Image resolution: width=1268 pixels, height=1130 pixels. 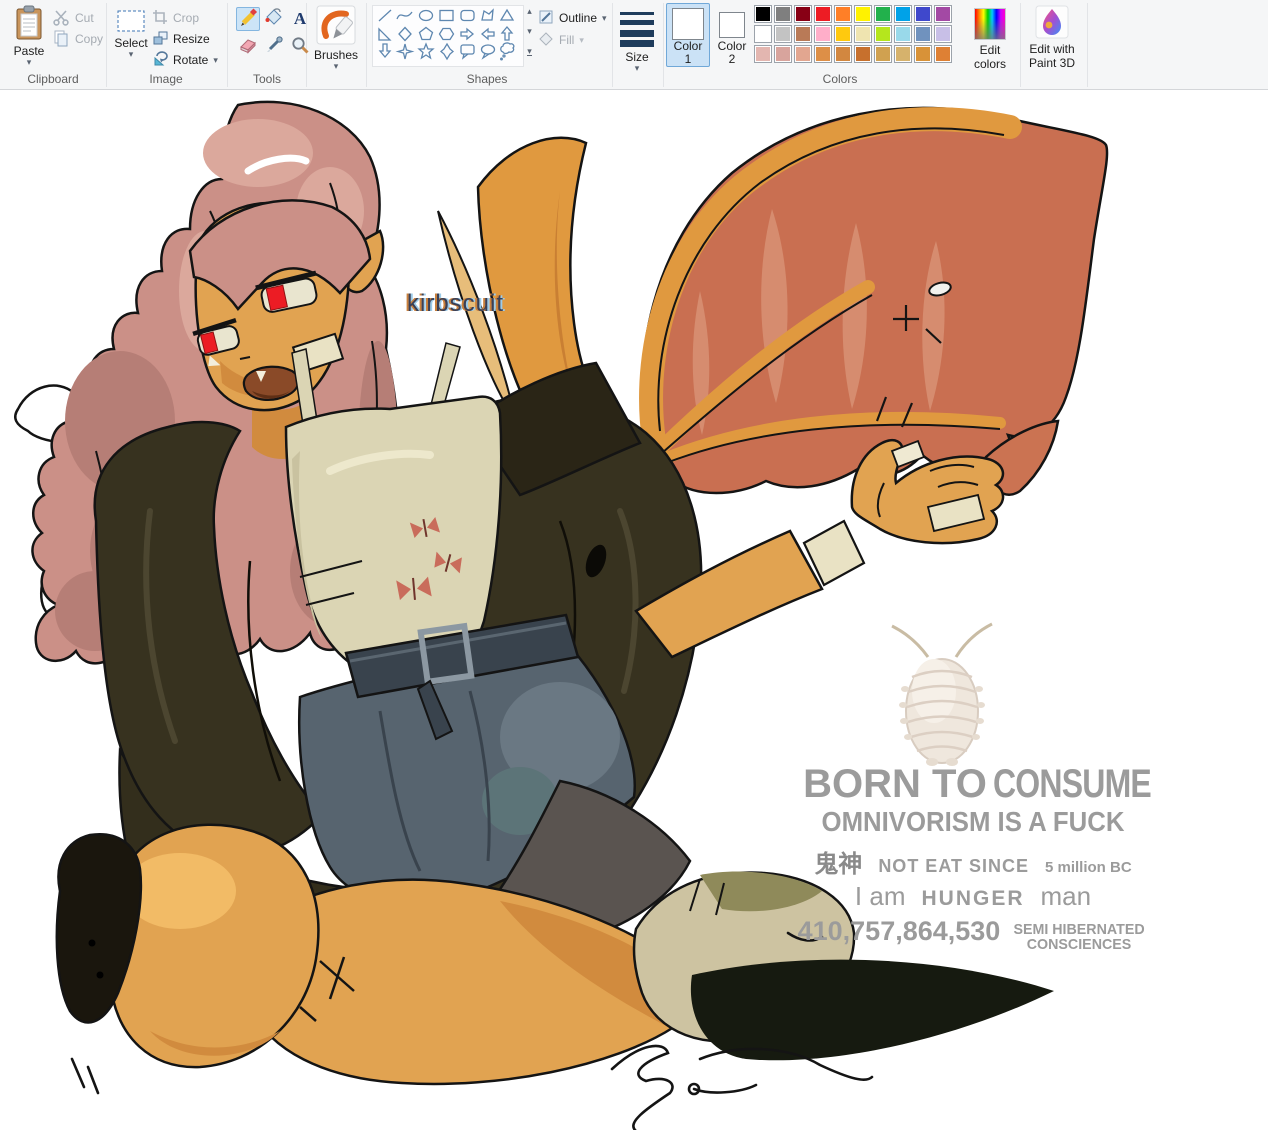 I want to click on outline-icon, so click(x=546, y=18).